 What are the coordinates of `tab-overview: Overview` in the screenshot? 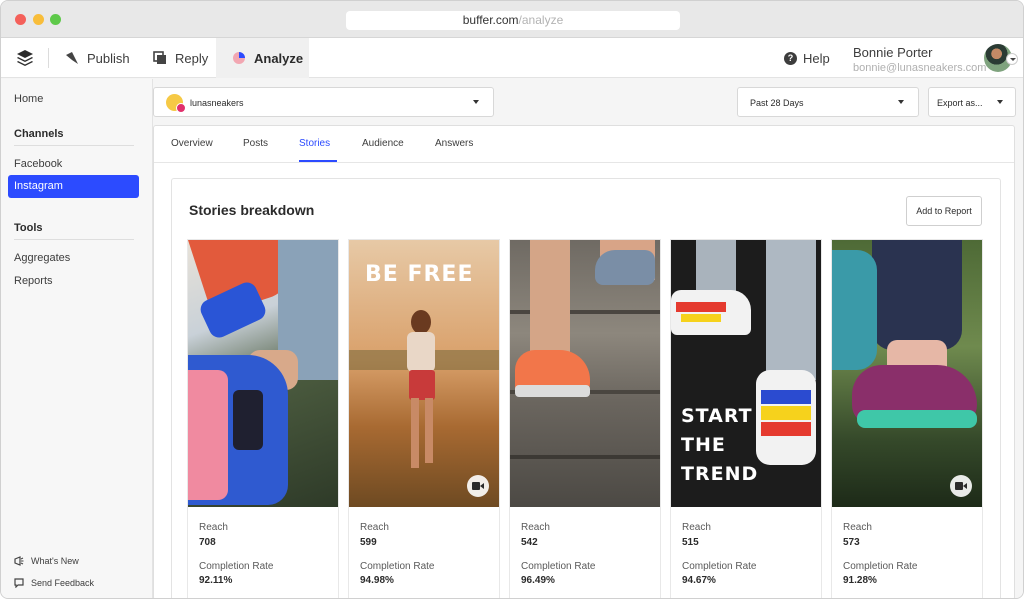 It's located at (192, 143).